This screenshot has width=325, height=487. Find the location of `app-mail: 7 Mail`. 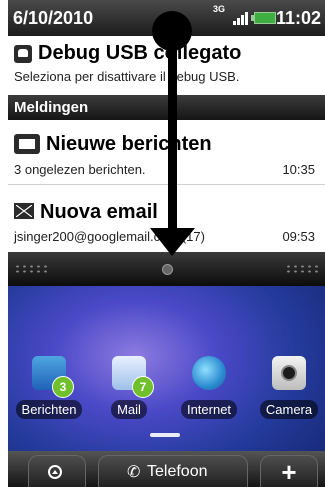

app-mail: 7 Mail is located at coordinates (129, 387).